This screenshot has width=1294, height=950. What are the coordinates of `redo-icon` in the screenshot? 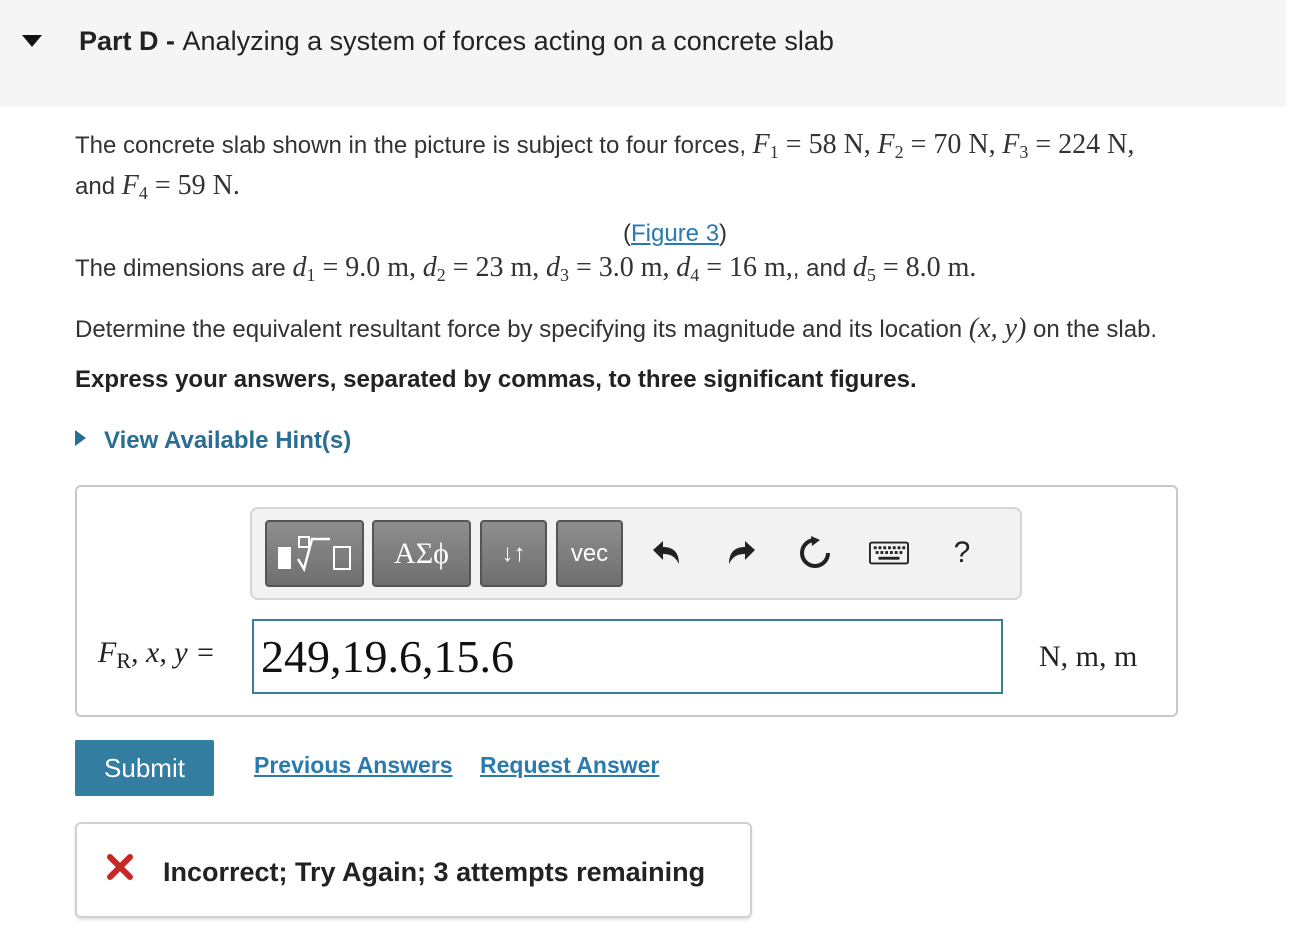 It's located at (742, 553).